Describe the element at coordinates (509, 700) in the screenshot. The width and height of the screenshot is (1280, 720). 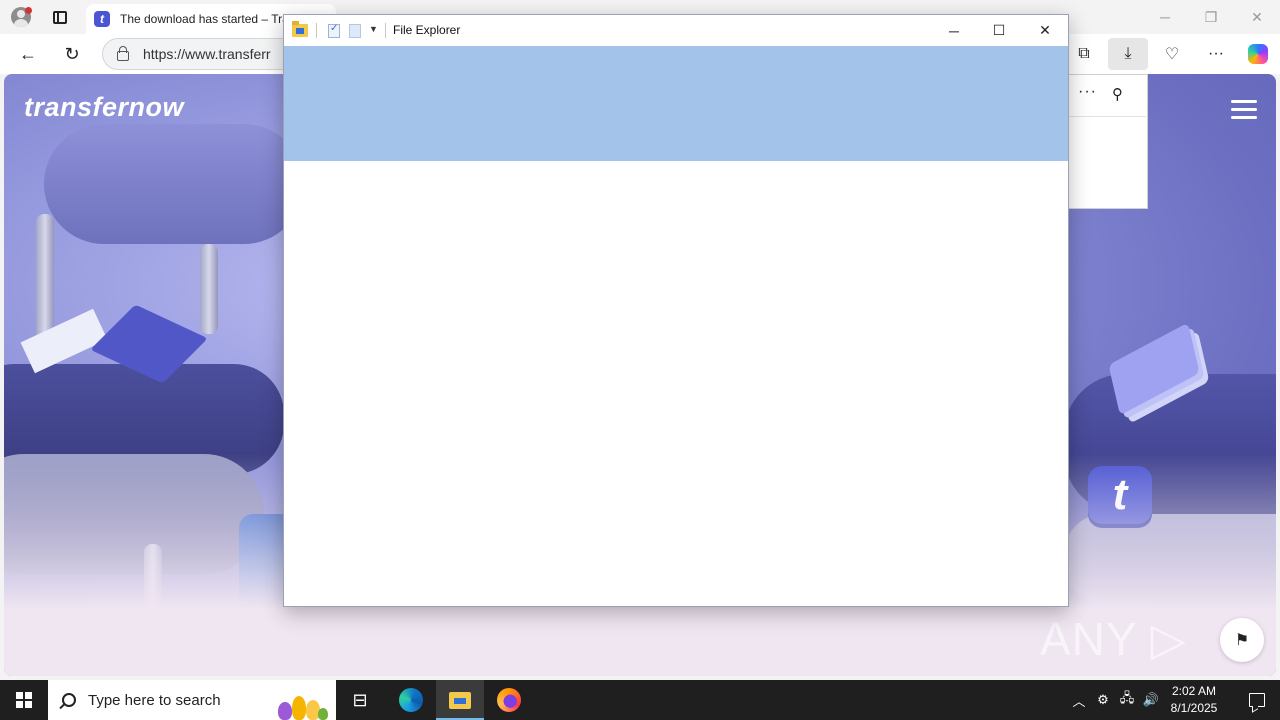
I see `firefox-icon` at that location.